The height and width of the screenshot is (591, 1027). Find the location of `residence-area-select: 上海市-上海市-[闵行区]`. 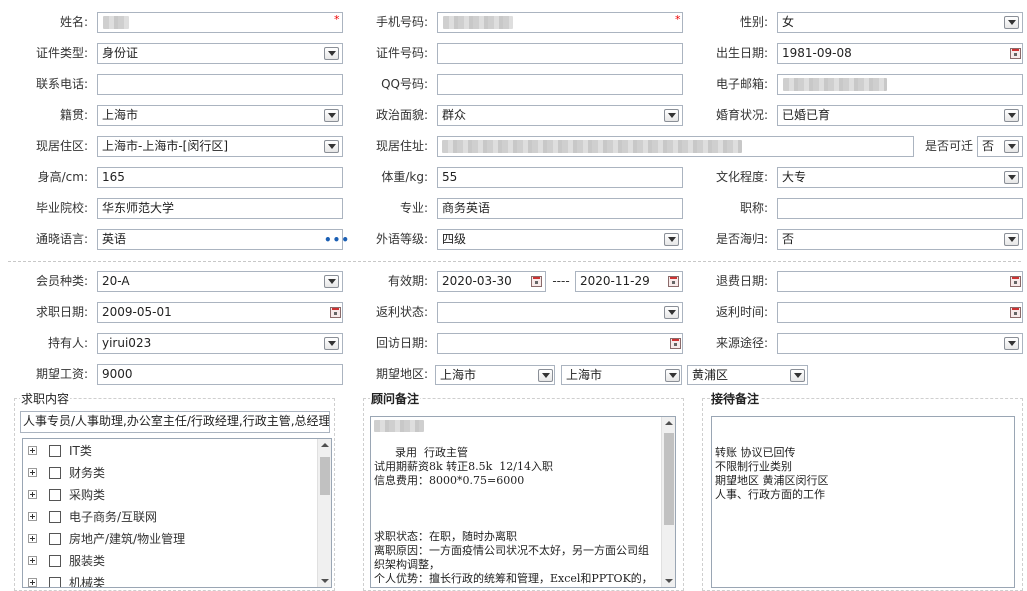

residence-area-select: 上海市-上海市-[闵行区] is located at coordinates (220, 146).